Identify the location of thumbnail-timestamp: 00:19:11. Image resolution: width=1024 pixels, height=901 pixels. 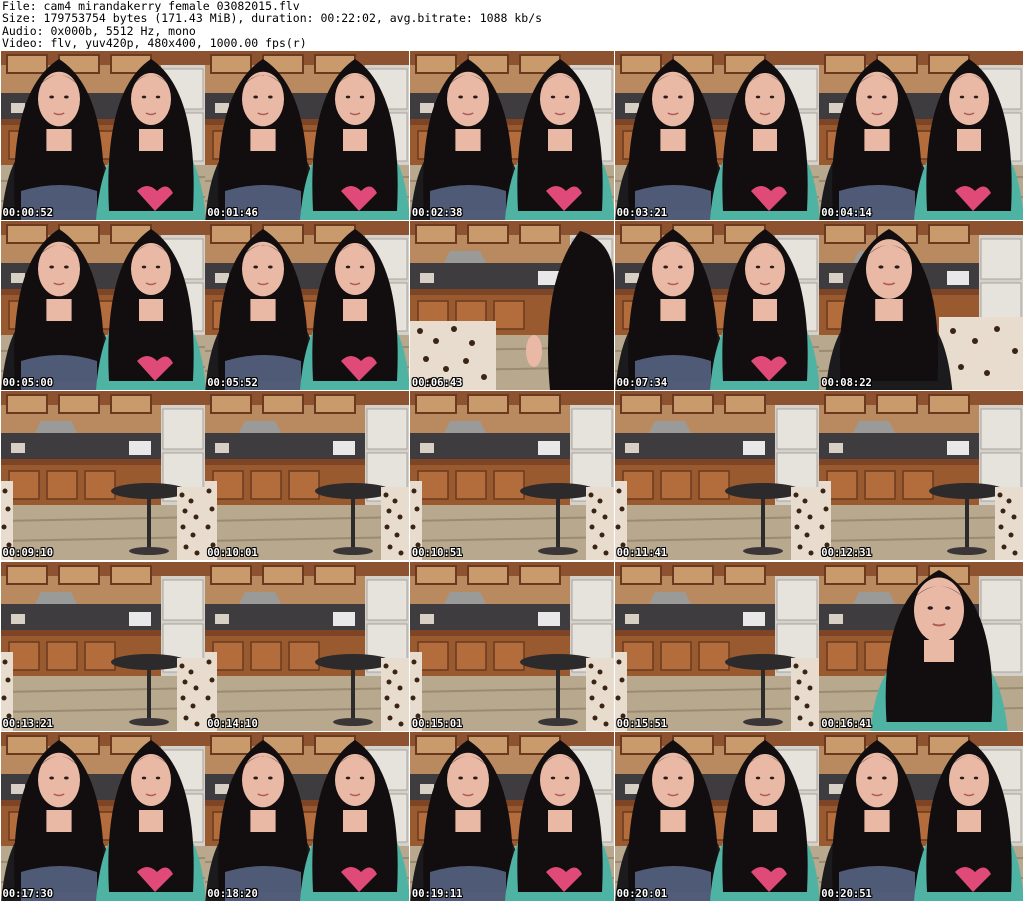
(437, 893).